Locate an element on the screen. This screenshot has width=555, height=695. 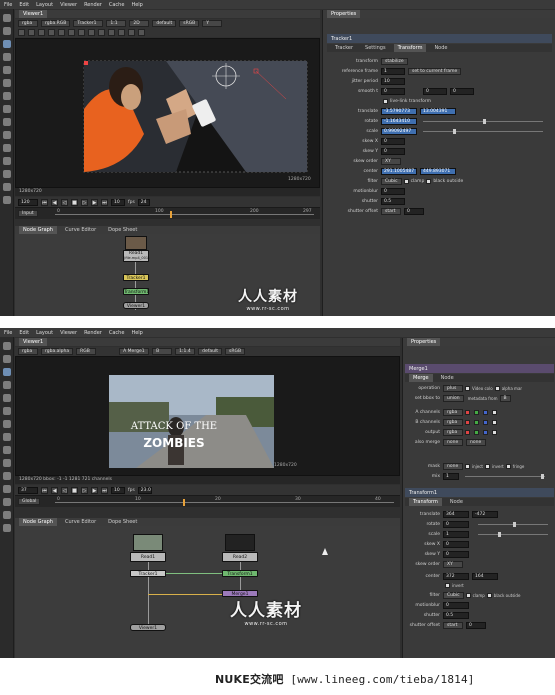
track-next-button is located at coordinates (51, 32).